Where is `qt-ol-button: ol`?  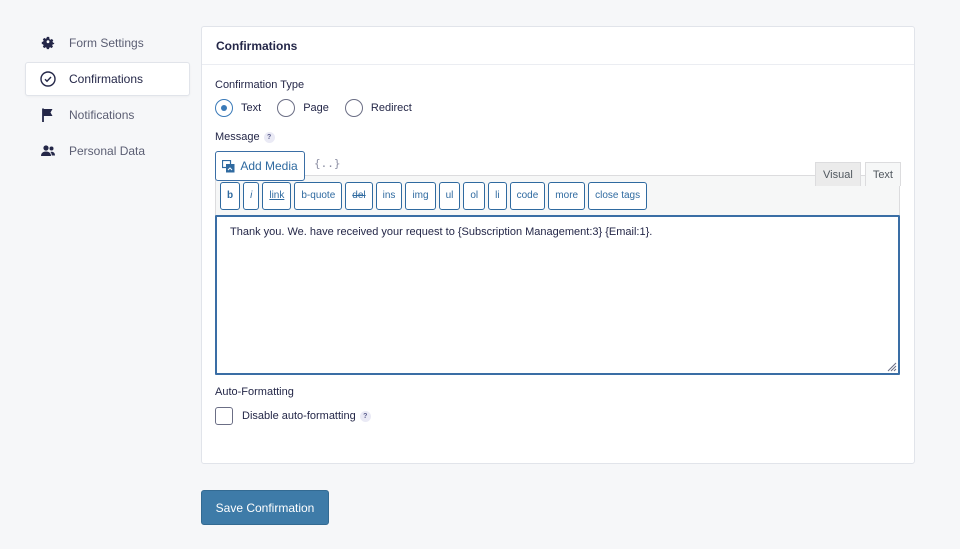
qt-ol-button: ol is located at coordinates (474, 195).